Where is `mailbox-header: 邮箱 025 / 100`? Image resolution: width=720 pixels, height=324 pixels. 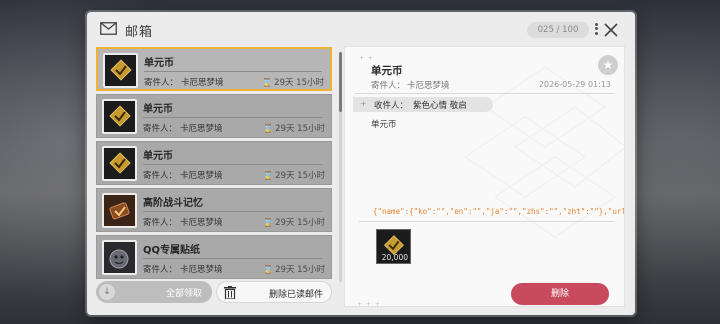
mailbox-header: 邮箱 025 / 100 is located at coordinates (361, 29).